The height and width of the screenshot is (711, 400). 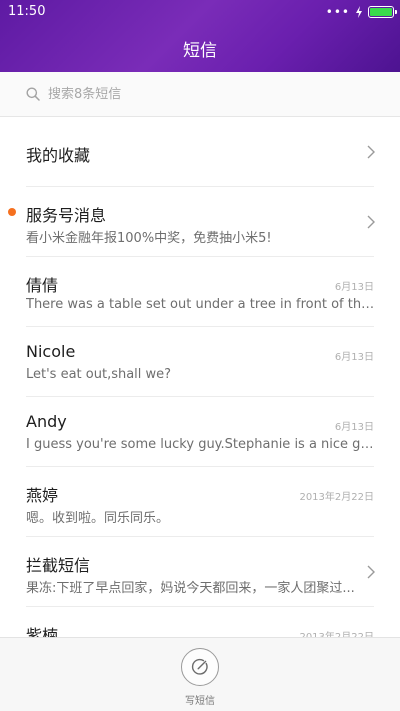 I want to click on status-bar: 11:50 •••, so click(x=200, y=12).